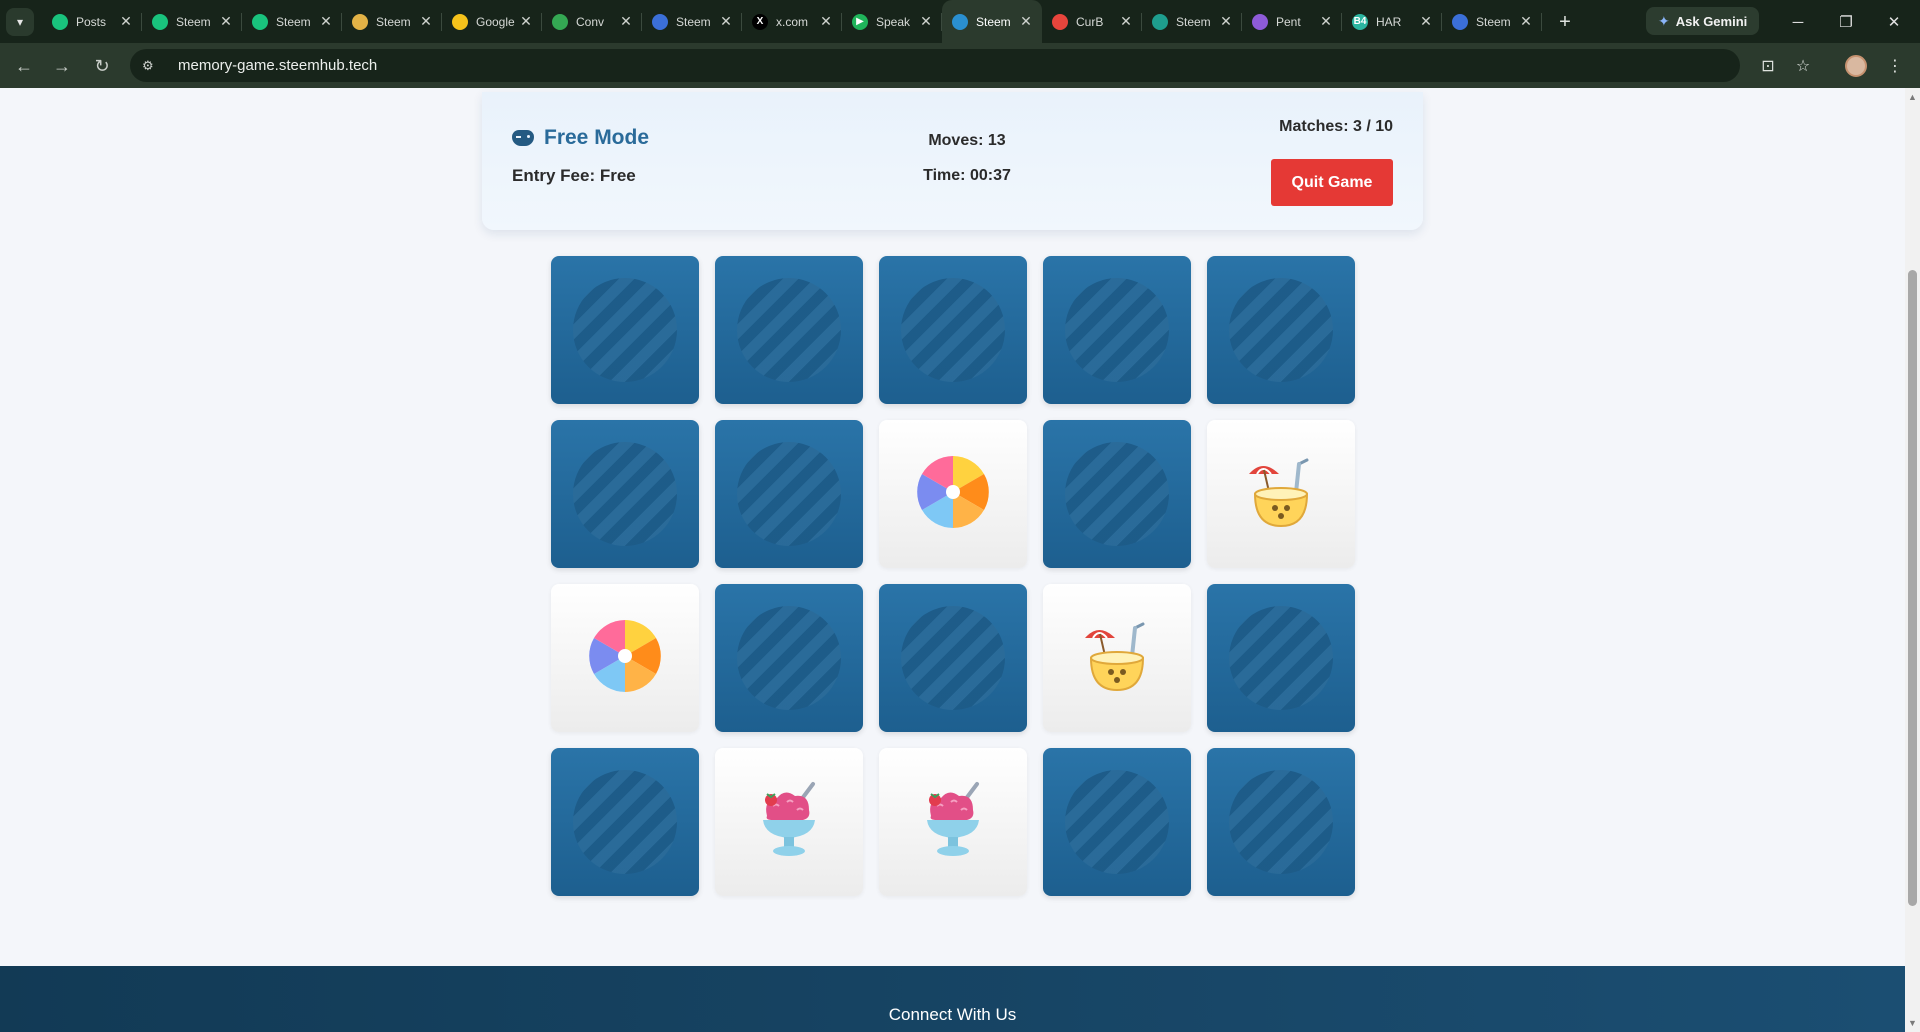 The image size is (1920, 1032). What do you see at coordinates (1846, 22) in the screenshot?
I see `restore-icon: ❐` at bounding box center [1846, 22].